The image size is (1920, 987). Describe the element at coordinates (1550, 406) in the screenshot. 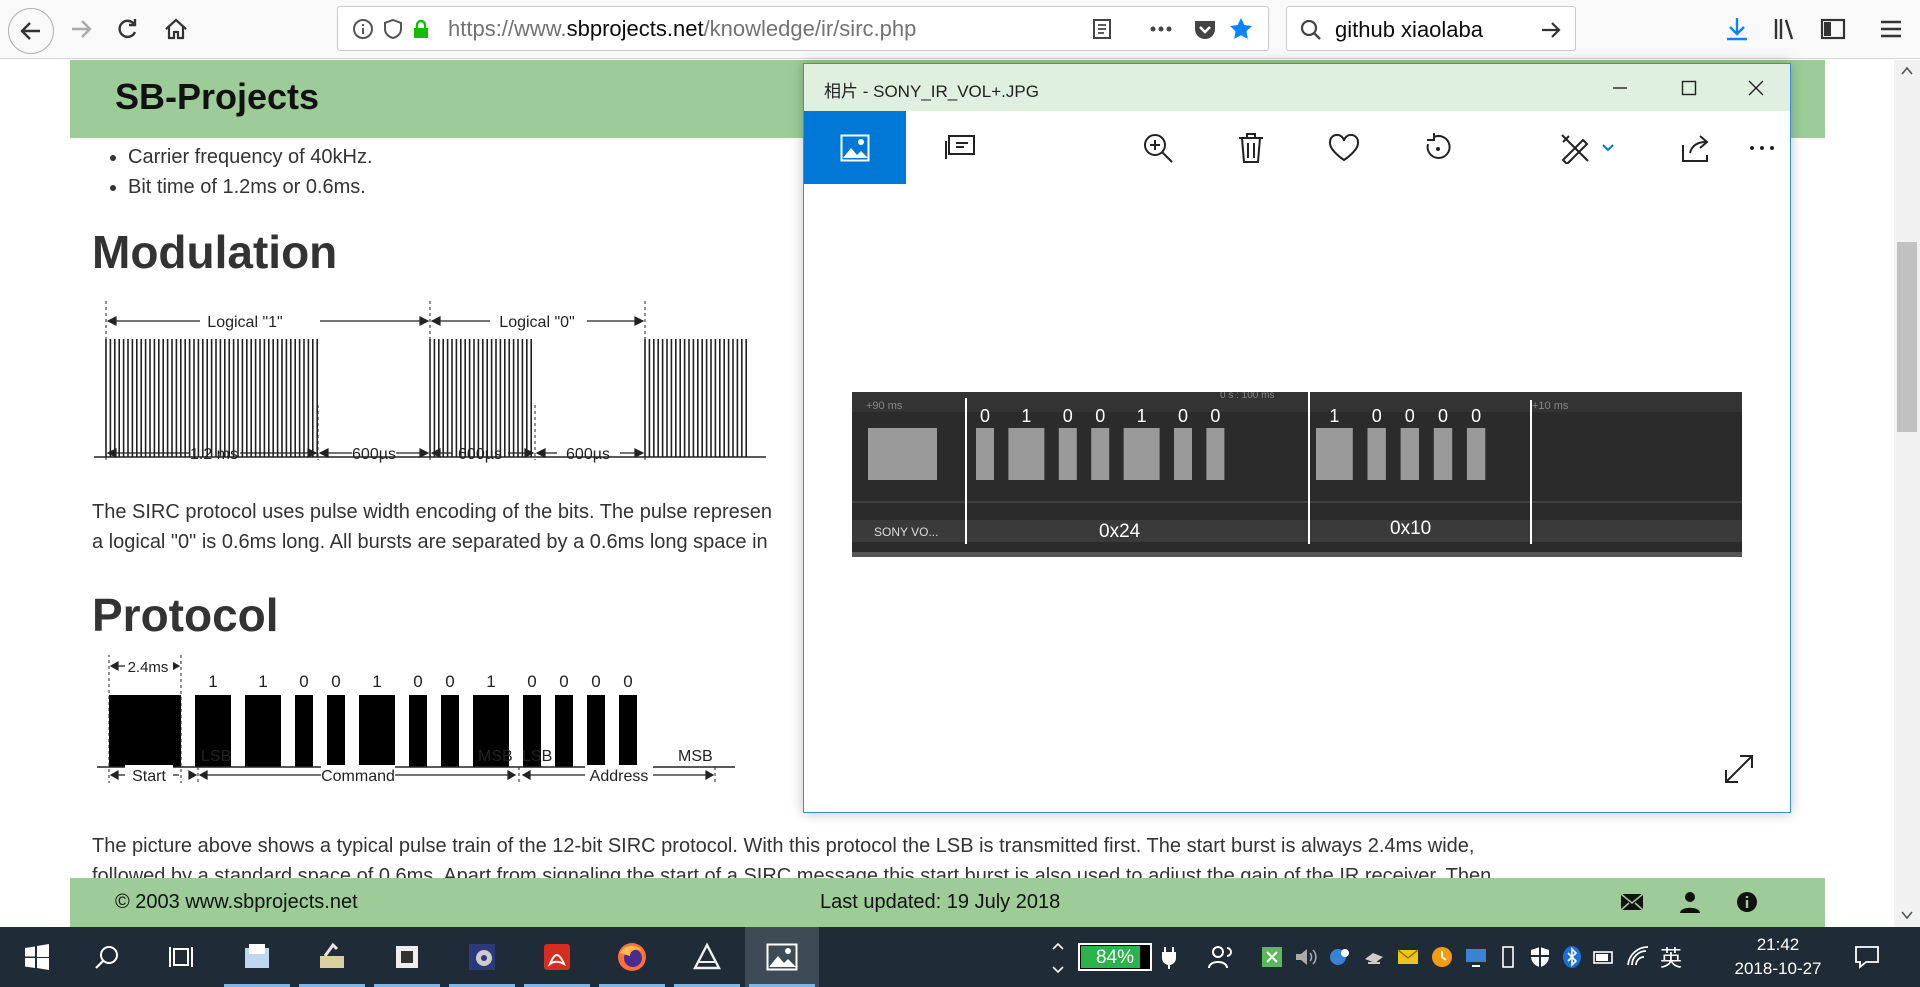

I see `time-right: +10 ms` at that location.